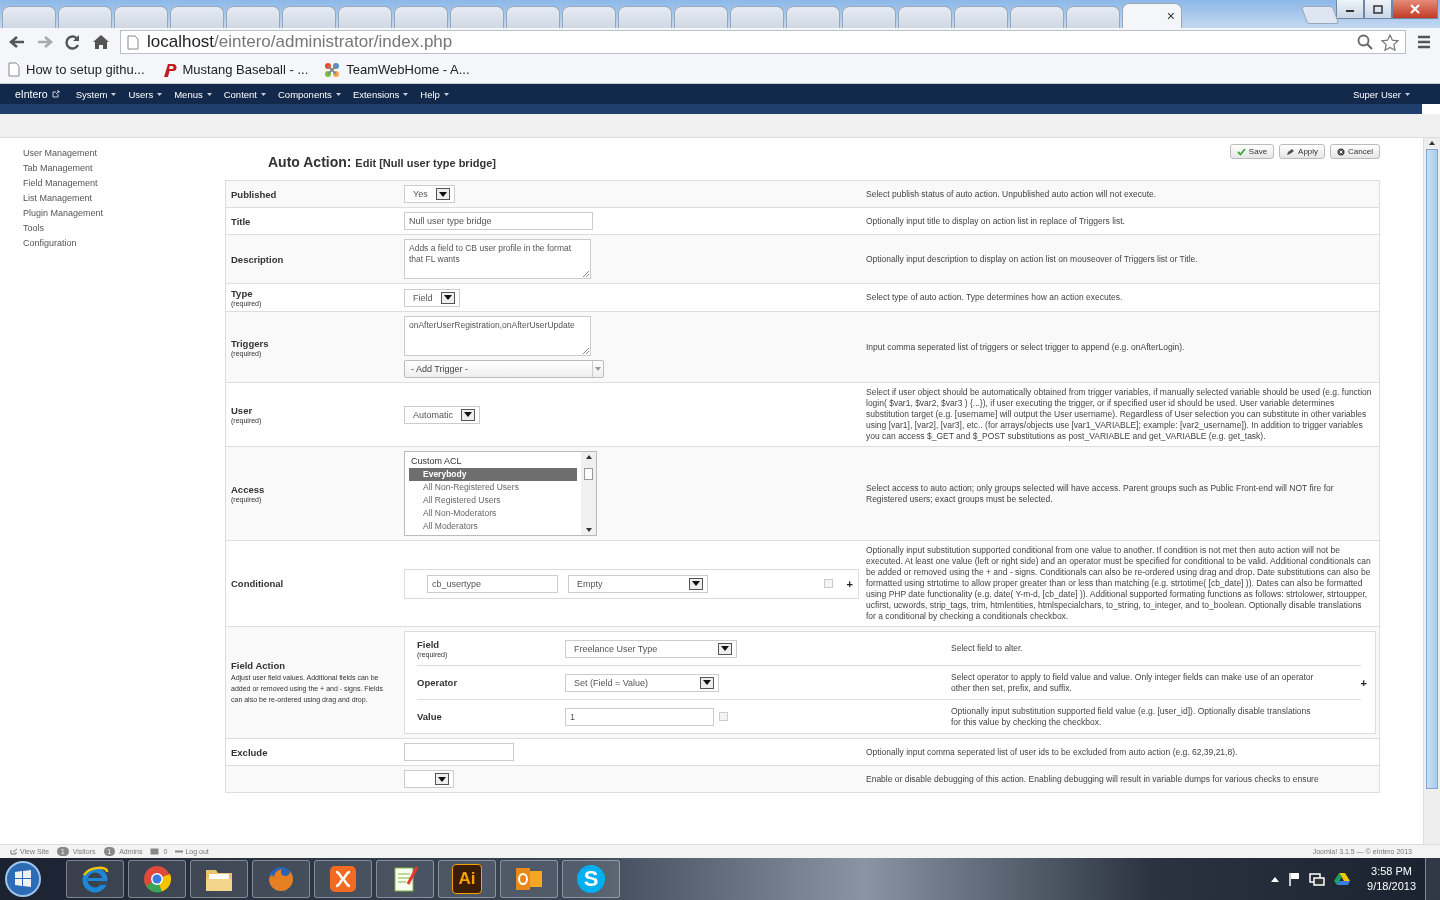  I want to click on forward-icon, so click(45, 42).